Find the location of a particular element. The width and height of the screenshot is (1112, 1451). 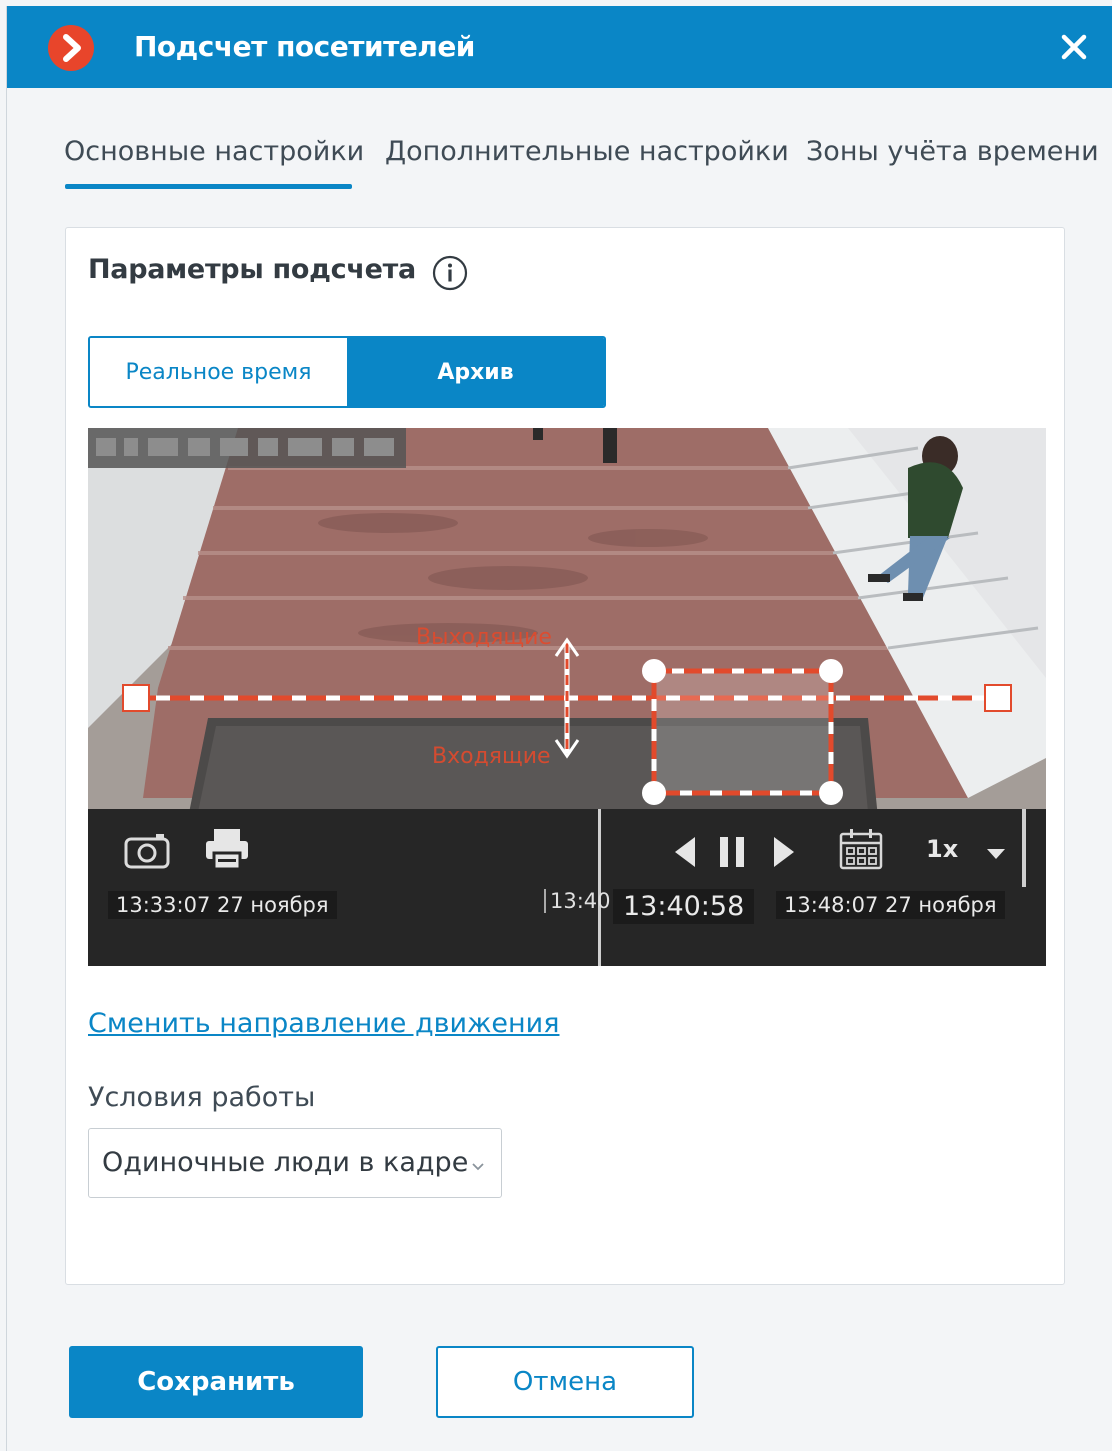

change-direction-link: Сменить направление движения is located at coordinates (323, 1023).